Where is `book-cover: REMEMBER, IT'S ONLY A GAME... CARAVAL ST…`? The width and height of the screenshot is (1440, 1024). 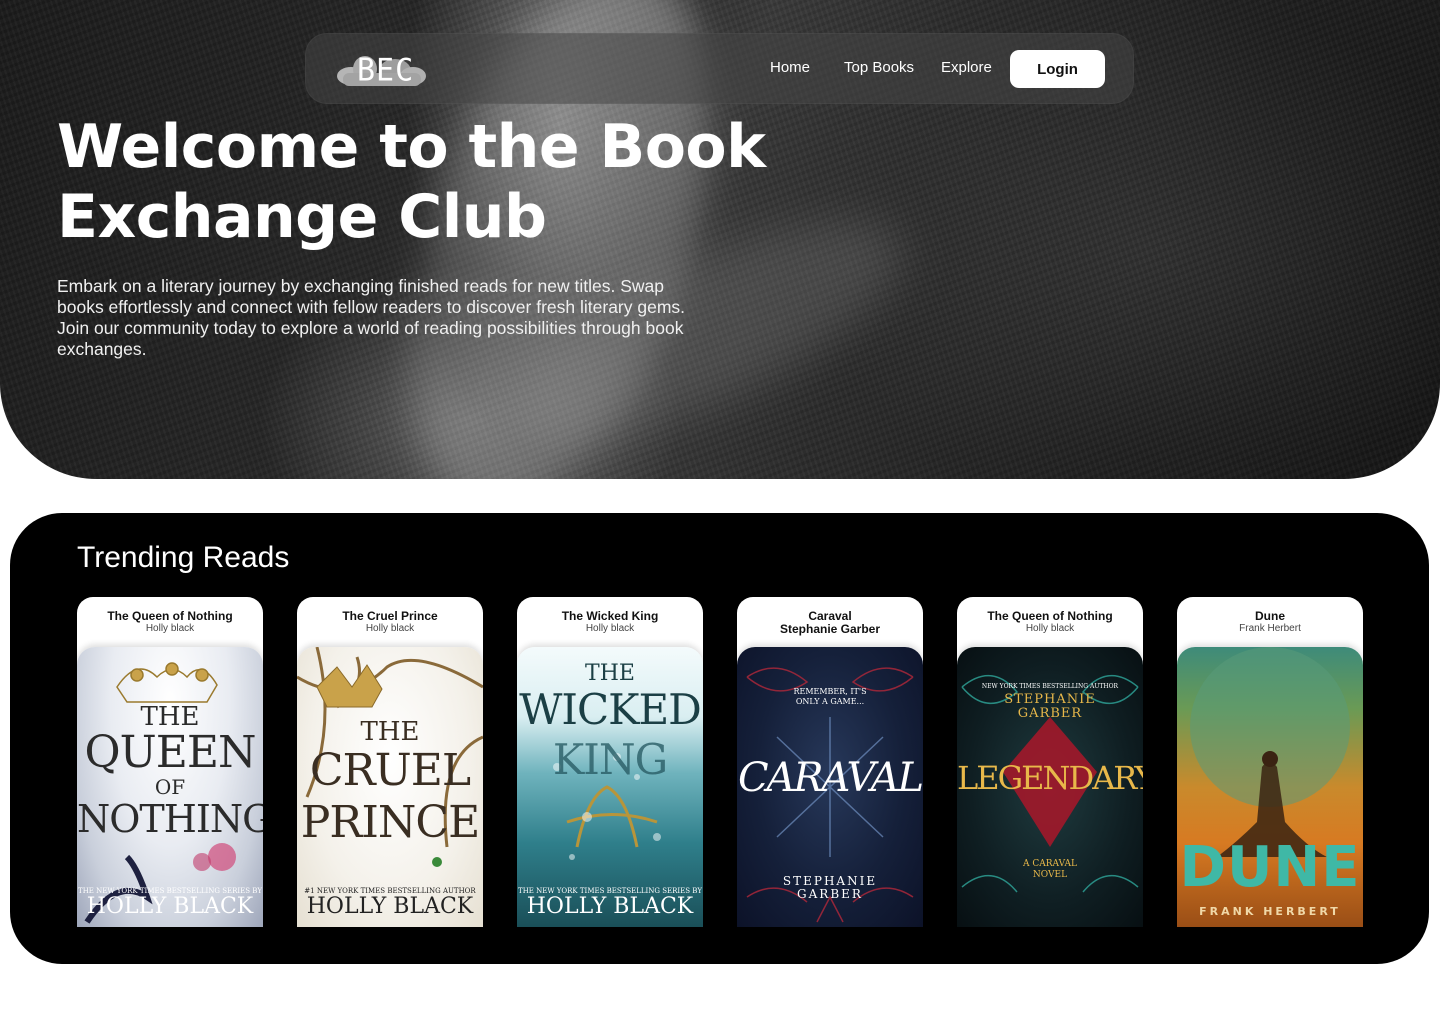 book-cover: REMEMBER, IT'S ONLY A GAME... CARAVAL ST… is located at coordinates (830, 787).